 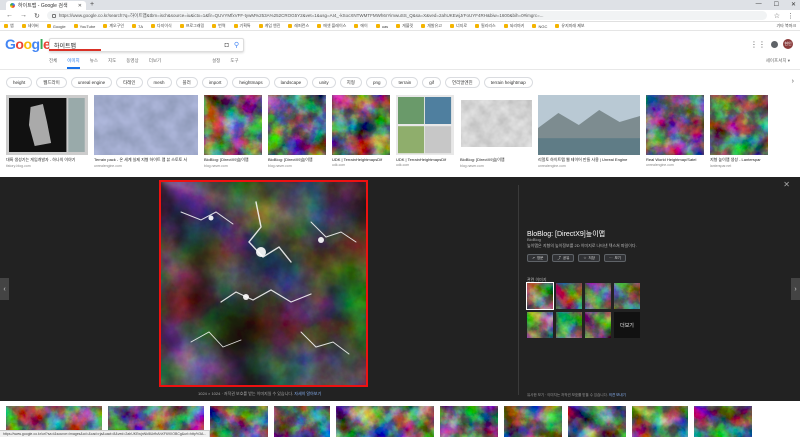 What do you see at coordinates (159, 82) in the screenshot?
I see `chip: mesh` at bounding box center [159, 82].